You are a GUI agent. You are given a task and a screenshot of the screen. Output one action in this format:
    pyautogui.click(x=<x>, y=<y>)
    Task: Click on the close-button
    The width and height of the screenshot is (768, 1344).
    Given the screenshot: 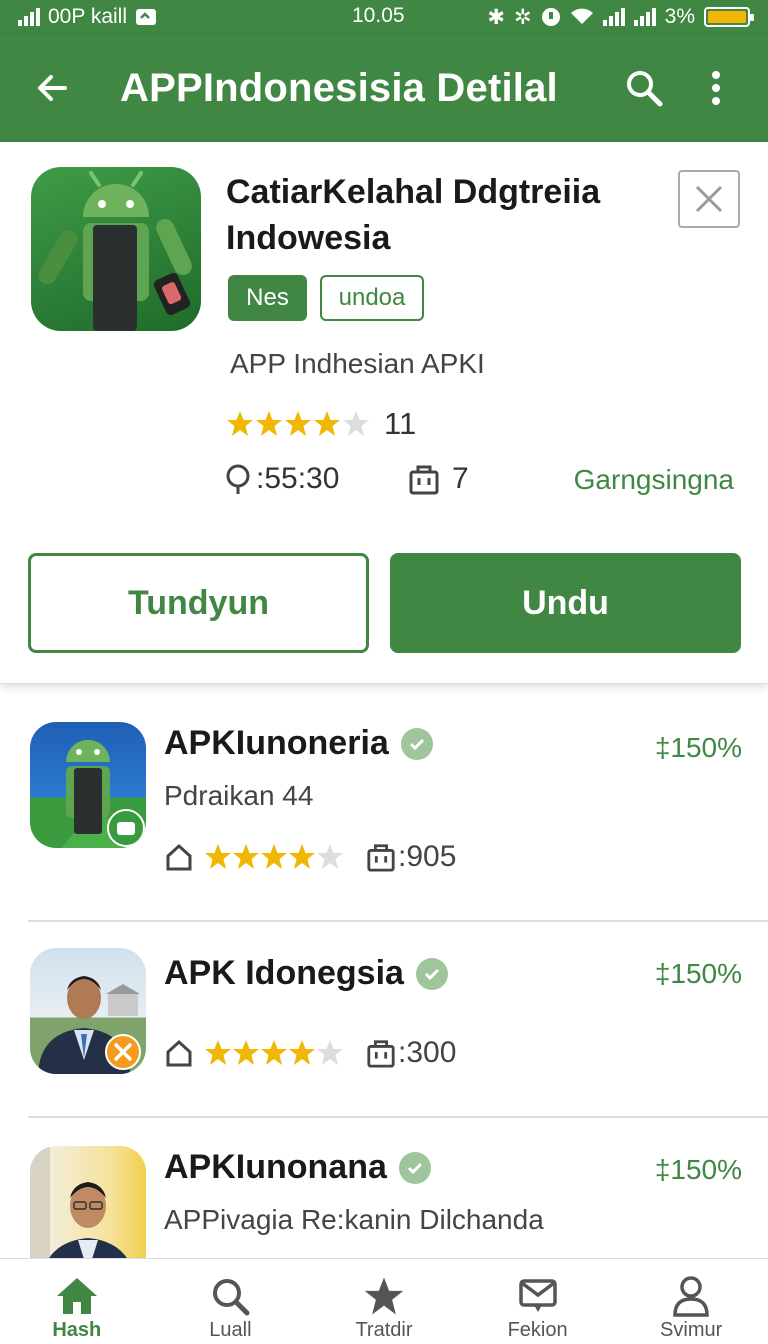 What is the action you would take?
    pyautogui.click(x=709, y=199)
    